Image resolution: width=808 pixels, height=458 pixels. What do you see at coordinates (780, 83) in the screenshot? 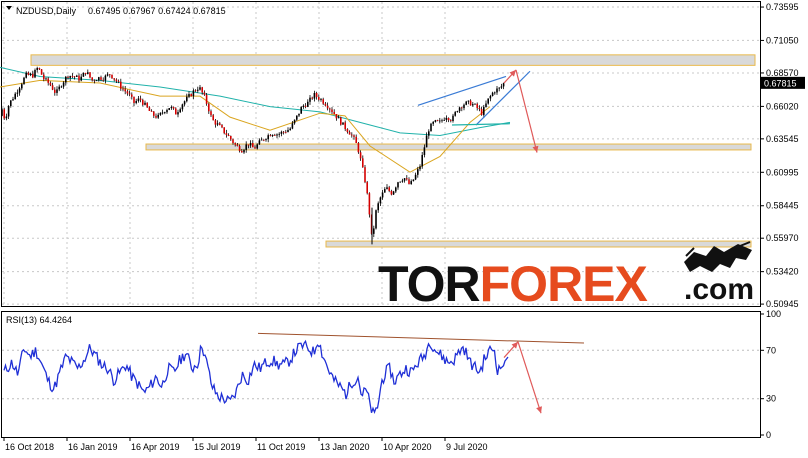
I see `current-price-label: 0.67815` at bounding box center [780, 83].